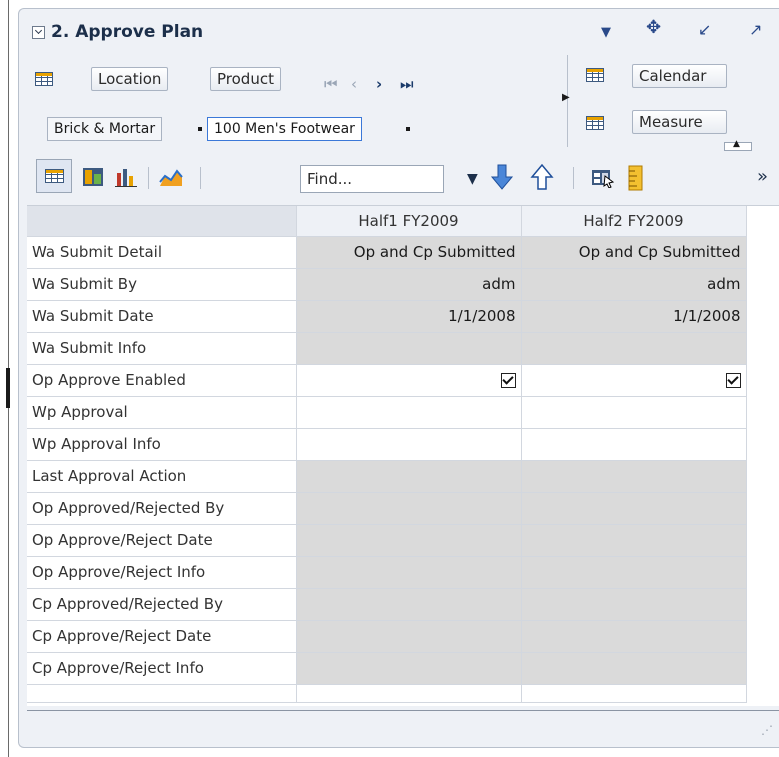  Describe the element at coordinates (387, 348) in the screenshot. I see `table-row: Wa Submit Info` at that location.